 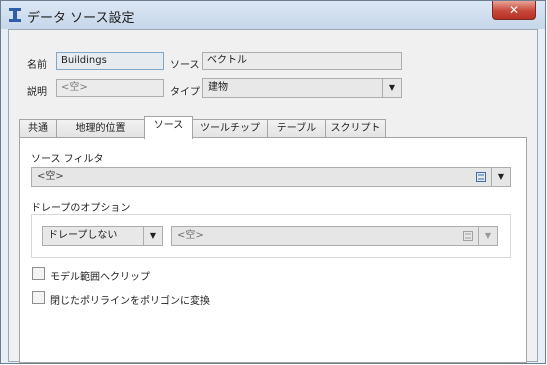 What do you see at coordinates (185, 92) in the screenshot?
I see `type-label: タイプ` at bounding box center [185, 92].